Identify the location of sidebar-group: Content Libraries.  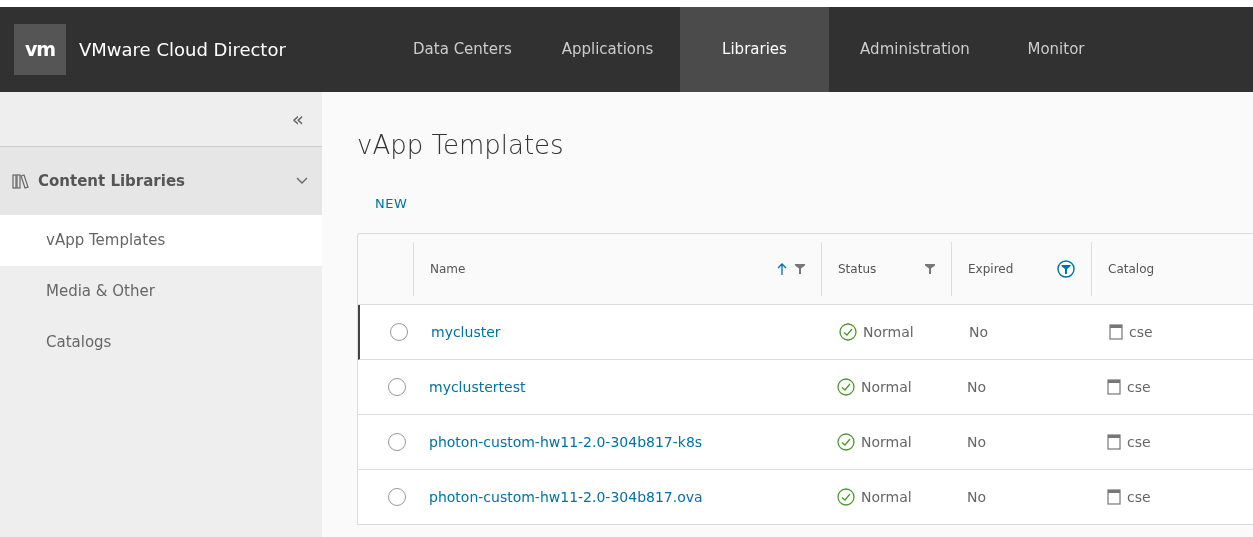
(161, 181).